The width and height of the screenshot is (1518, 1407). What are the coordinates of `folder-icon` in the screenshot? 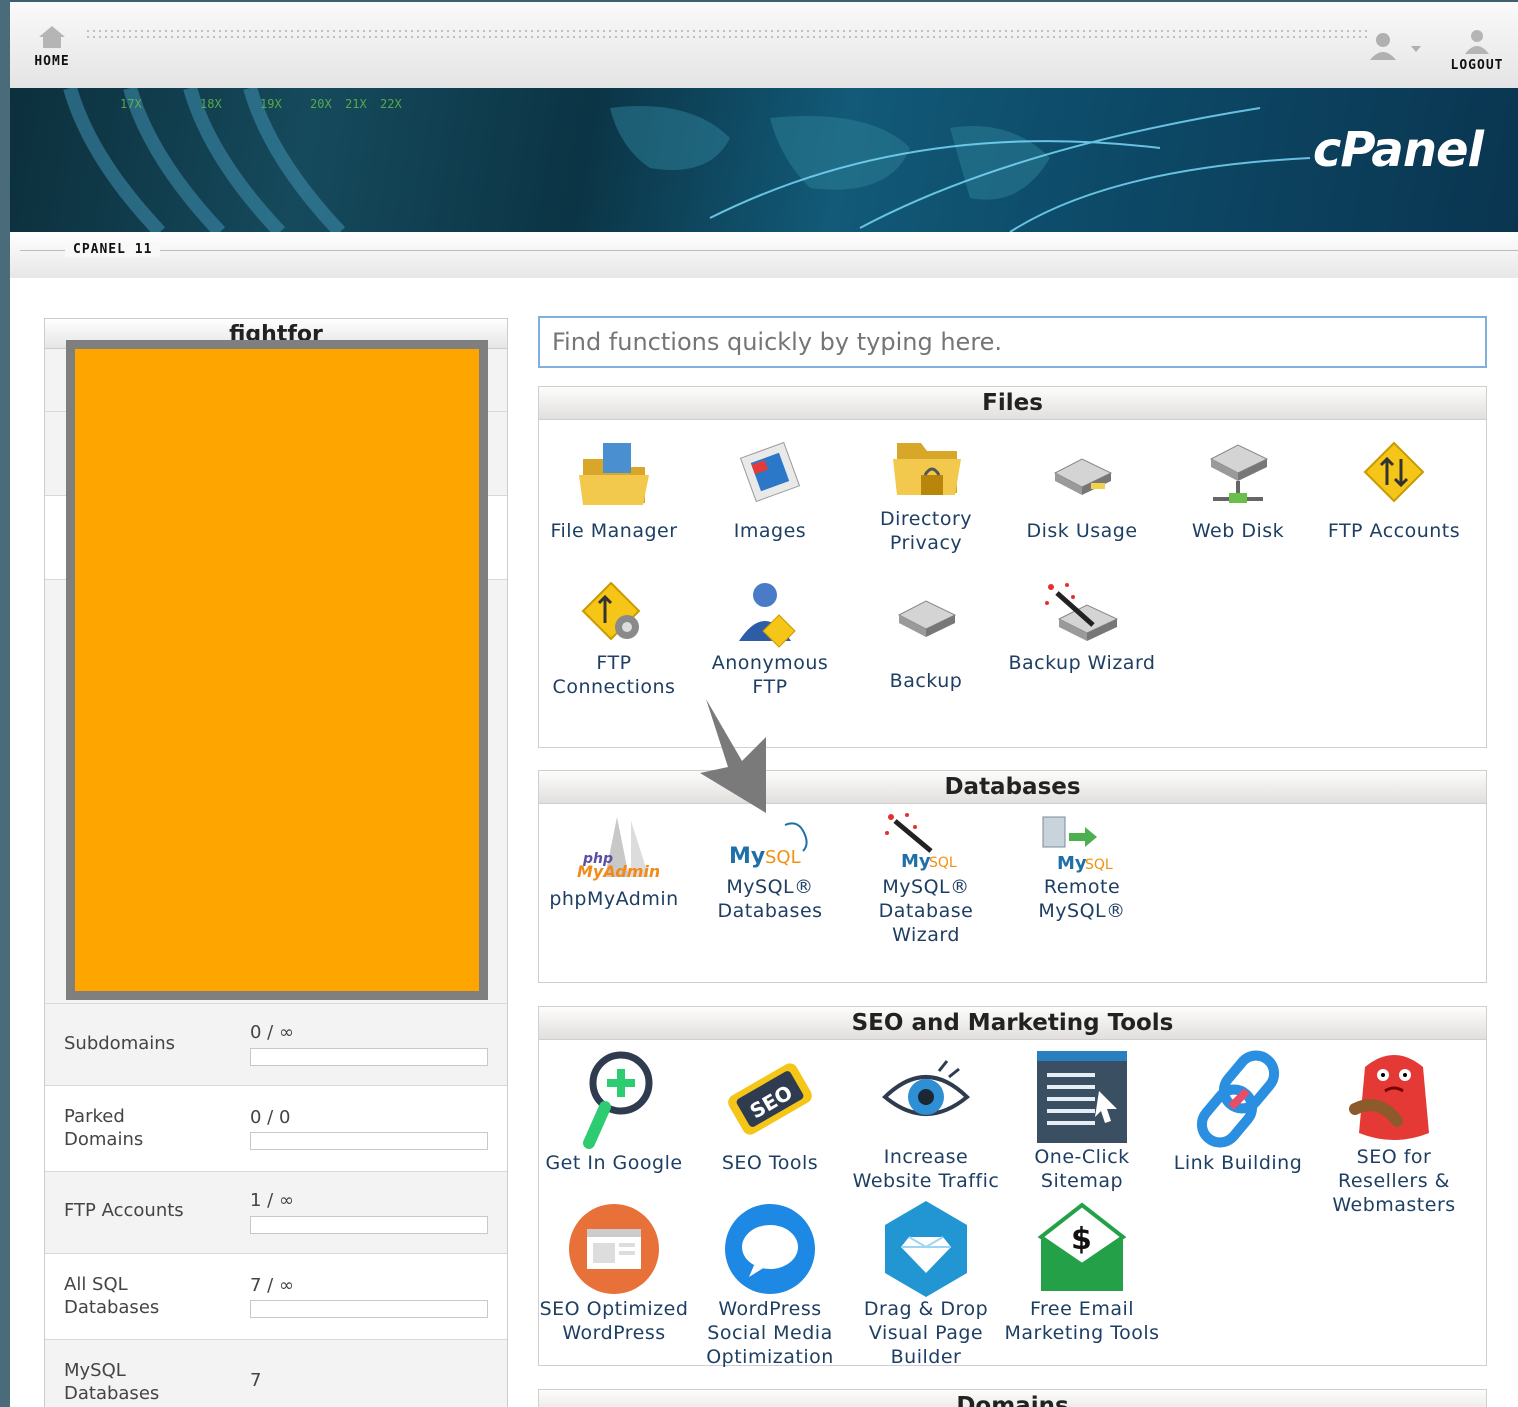 It's located at (614, 474).